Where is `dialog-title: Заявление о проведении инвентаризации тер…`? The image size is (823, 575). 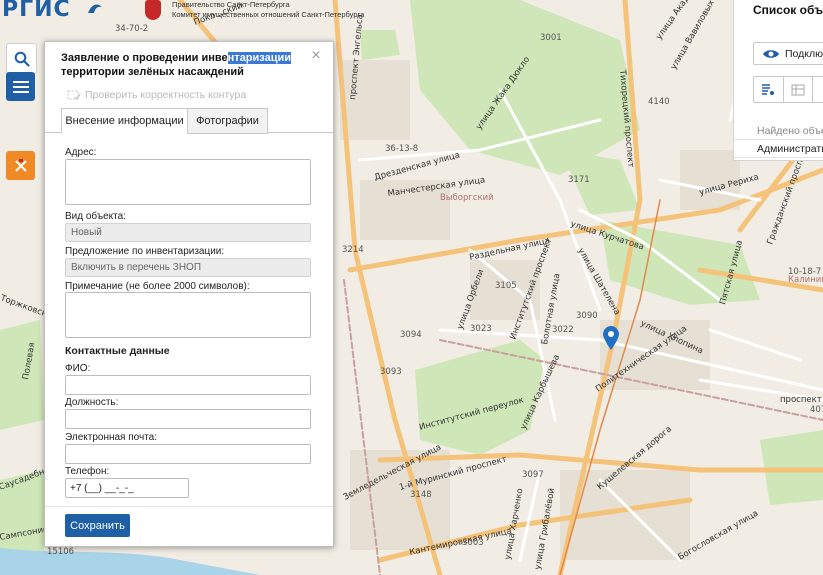 dialog-title: Заявление о проведении инвентаризации тер… is located at coordinates (176, 65).